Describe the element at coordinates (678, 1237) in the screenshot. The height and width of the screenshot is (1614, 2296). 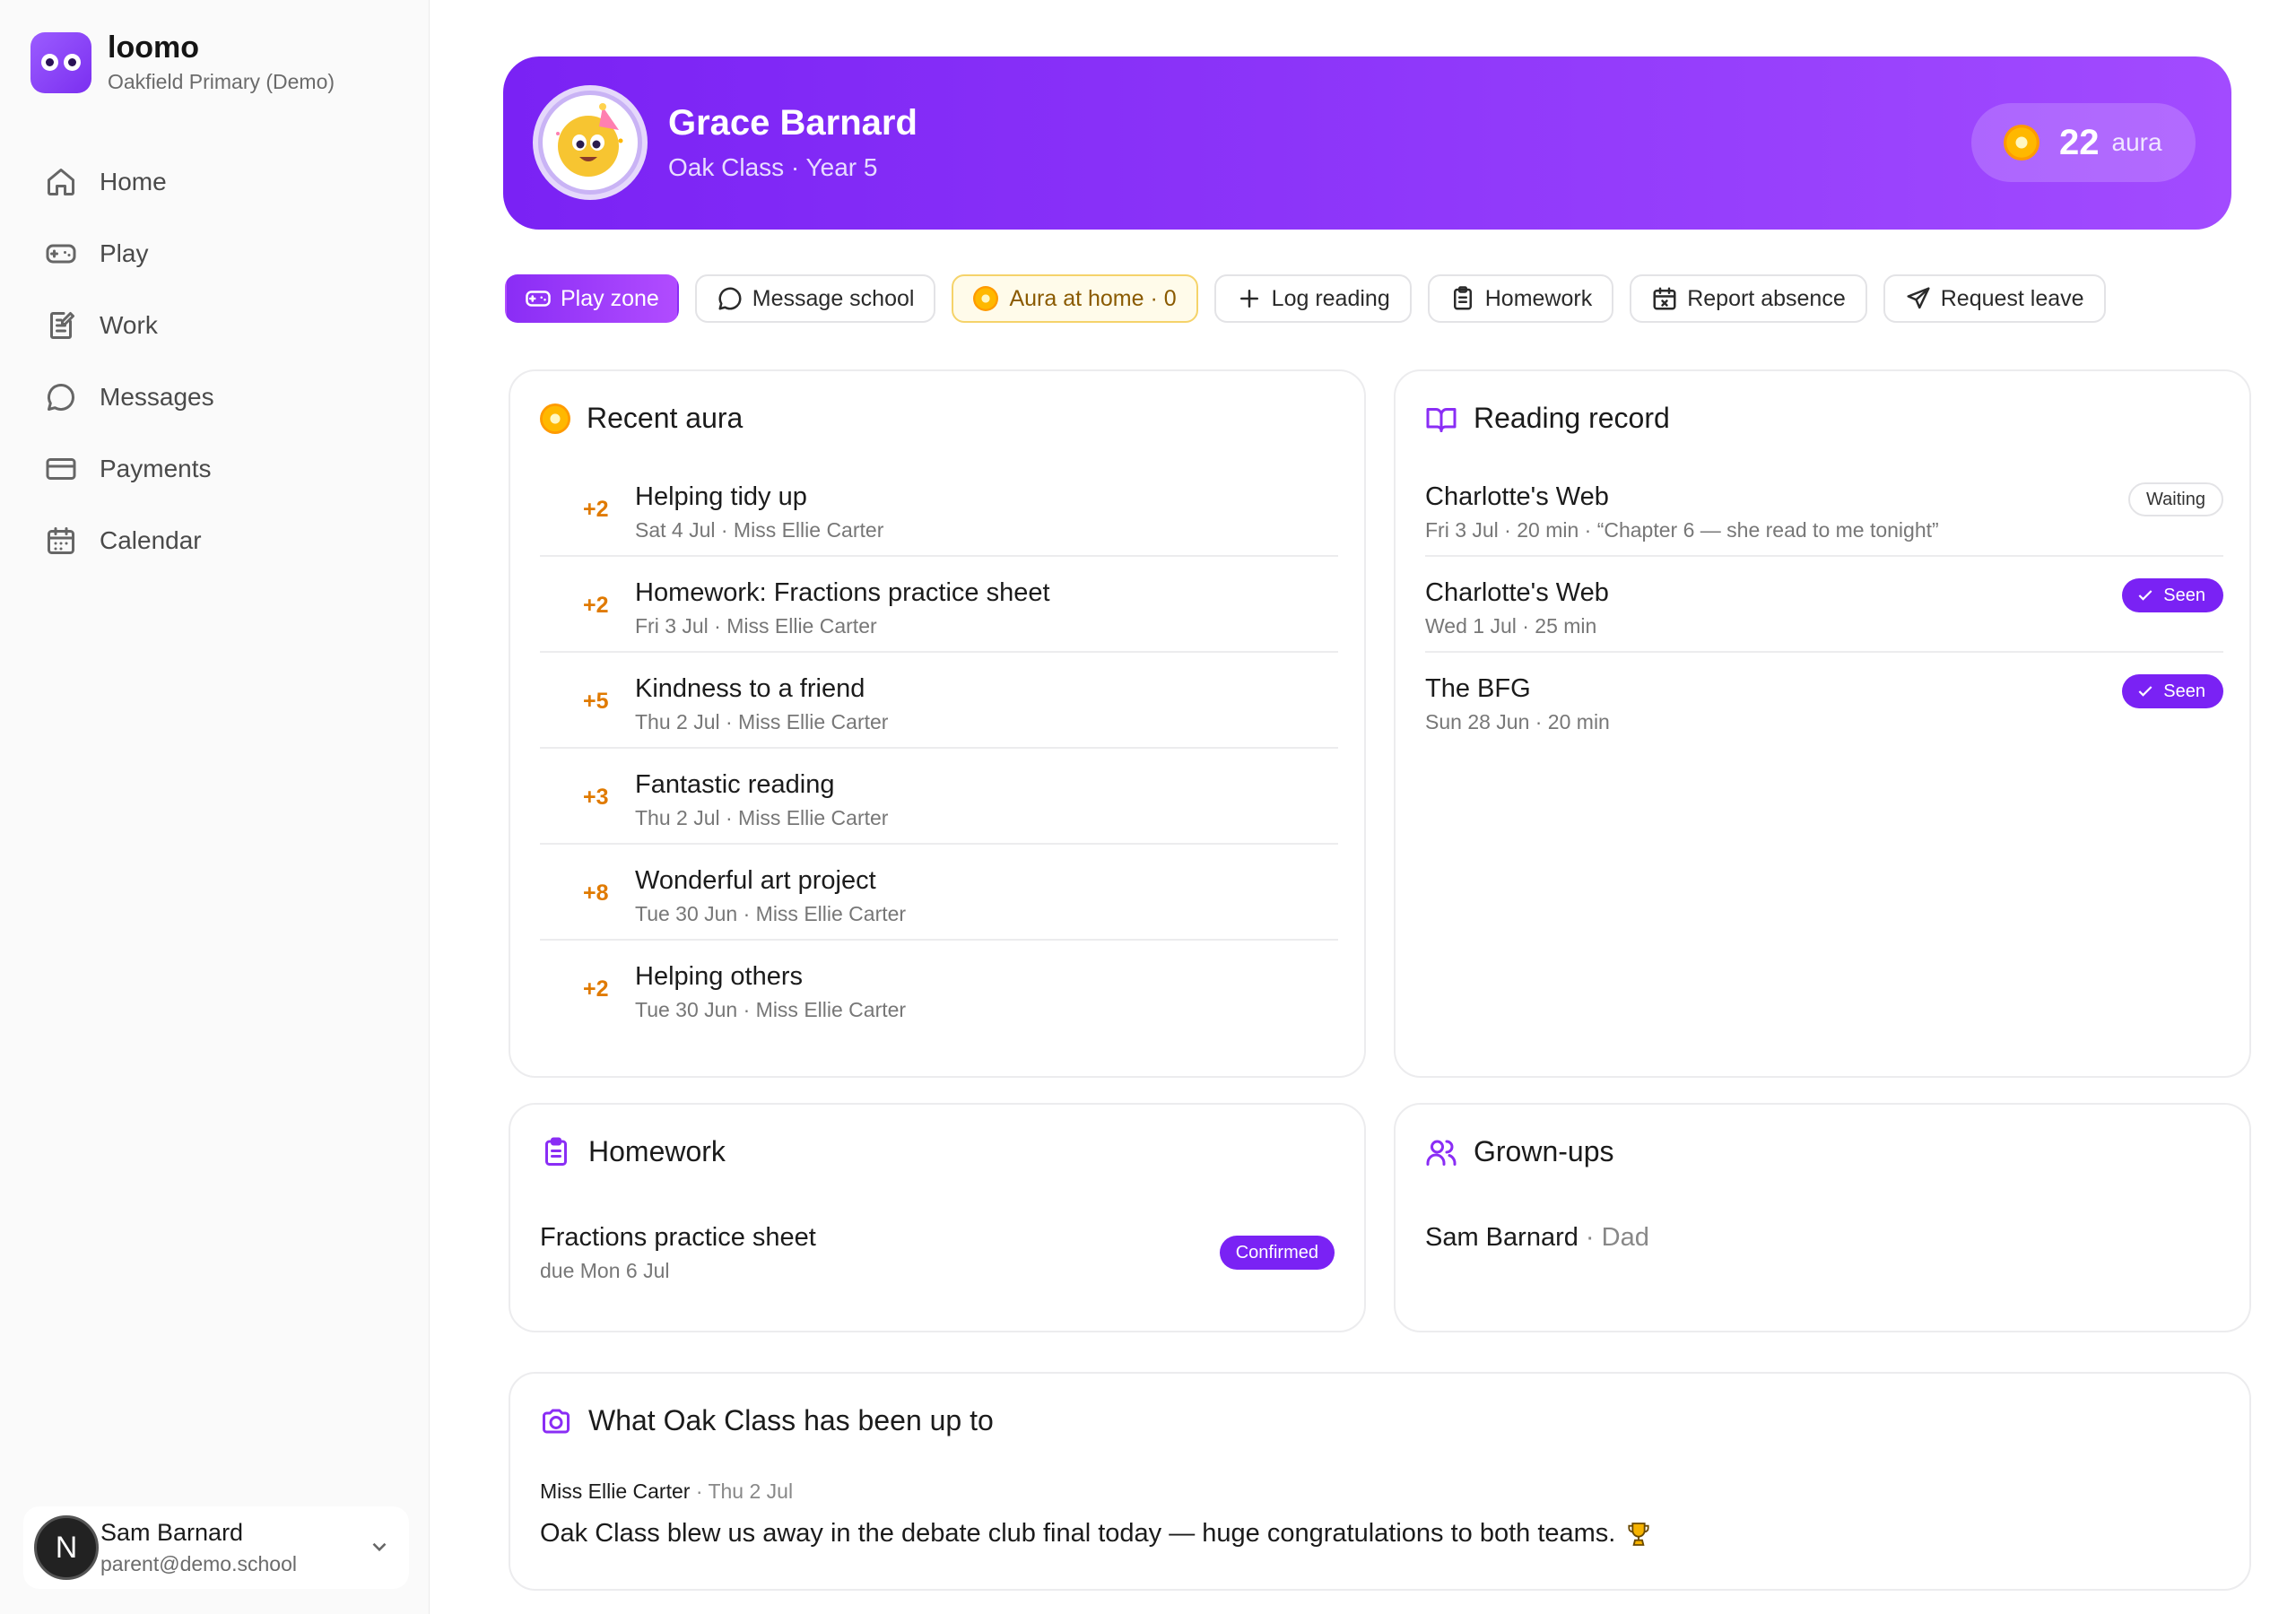
I see `homework-title: Fractions practice sheet` at that location.